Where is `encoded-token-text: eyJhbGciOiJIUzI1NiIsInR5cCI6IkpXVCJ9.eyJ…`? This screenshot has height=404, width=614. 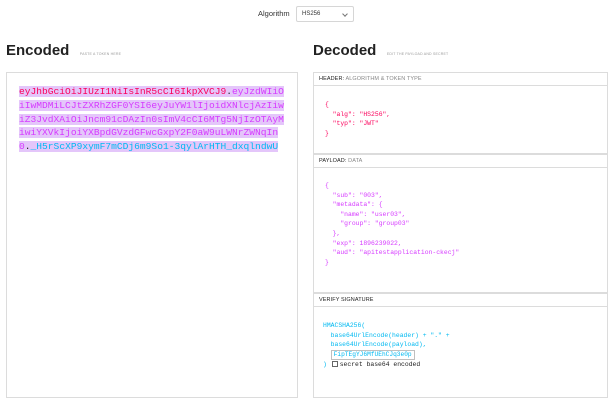 encoded-token-text: eyJhbGciOiJIUzI1NiIsInR5cCI6IkpXVCJ9.eyJ… is located at coordinates (154, 119).